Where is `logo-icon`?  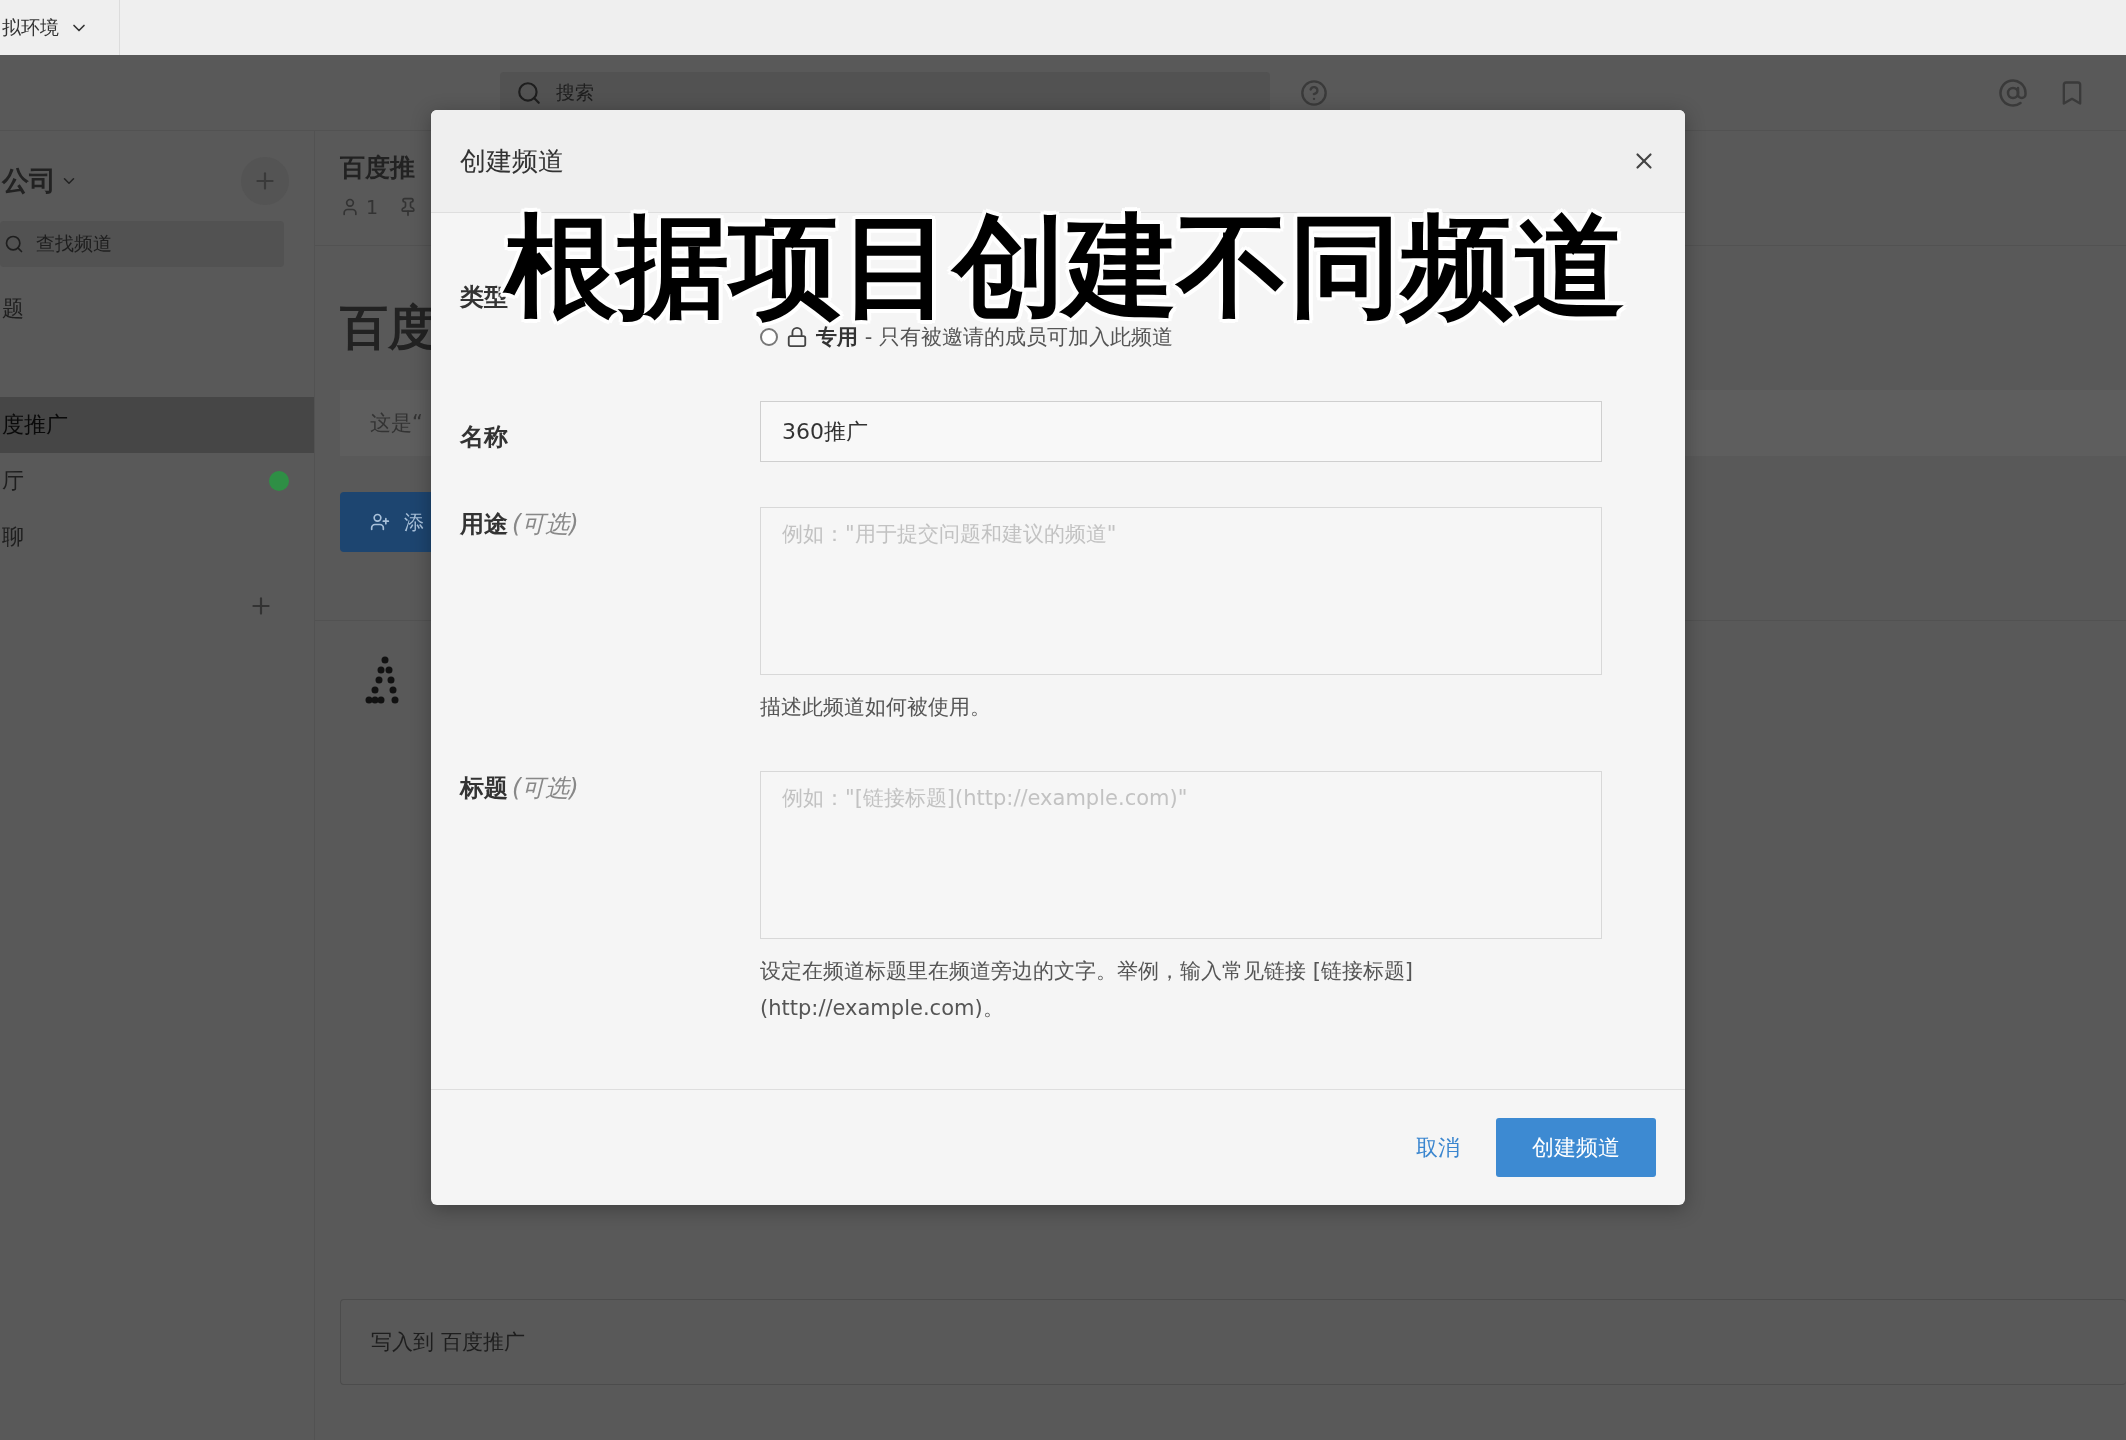 logo-icon is located at coordinates (383, 681).